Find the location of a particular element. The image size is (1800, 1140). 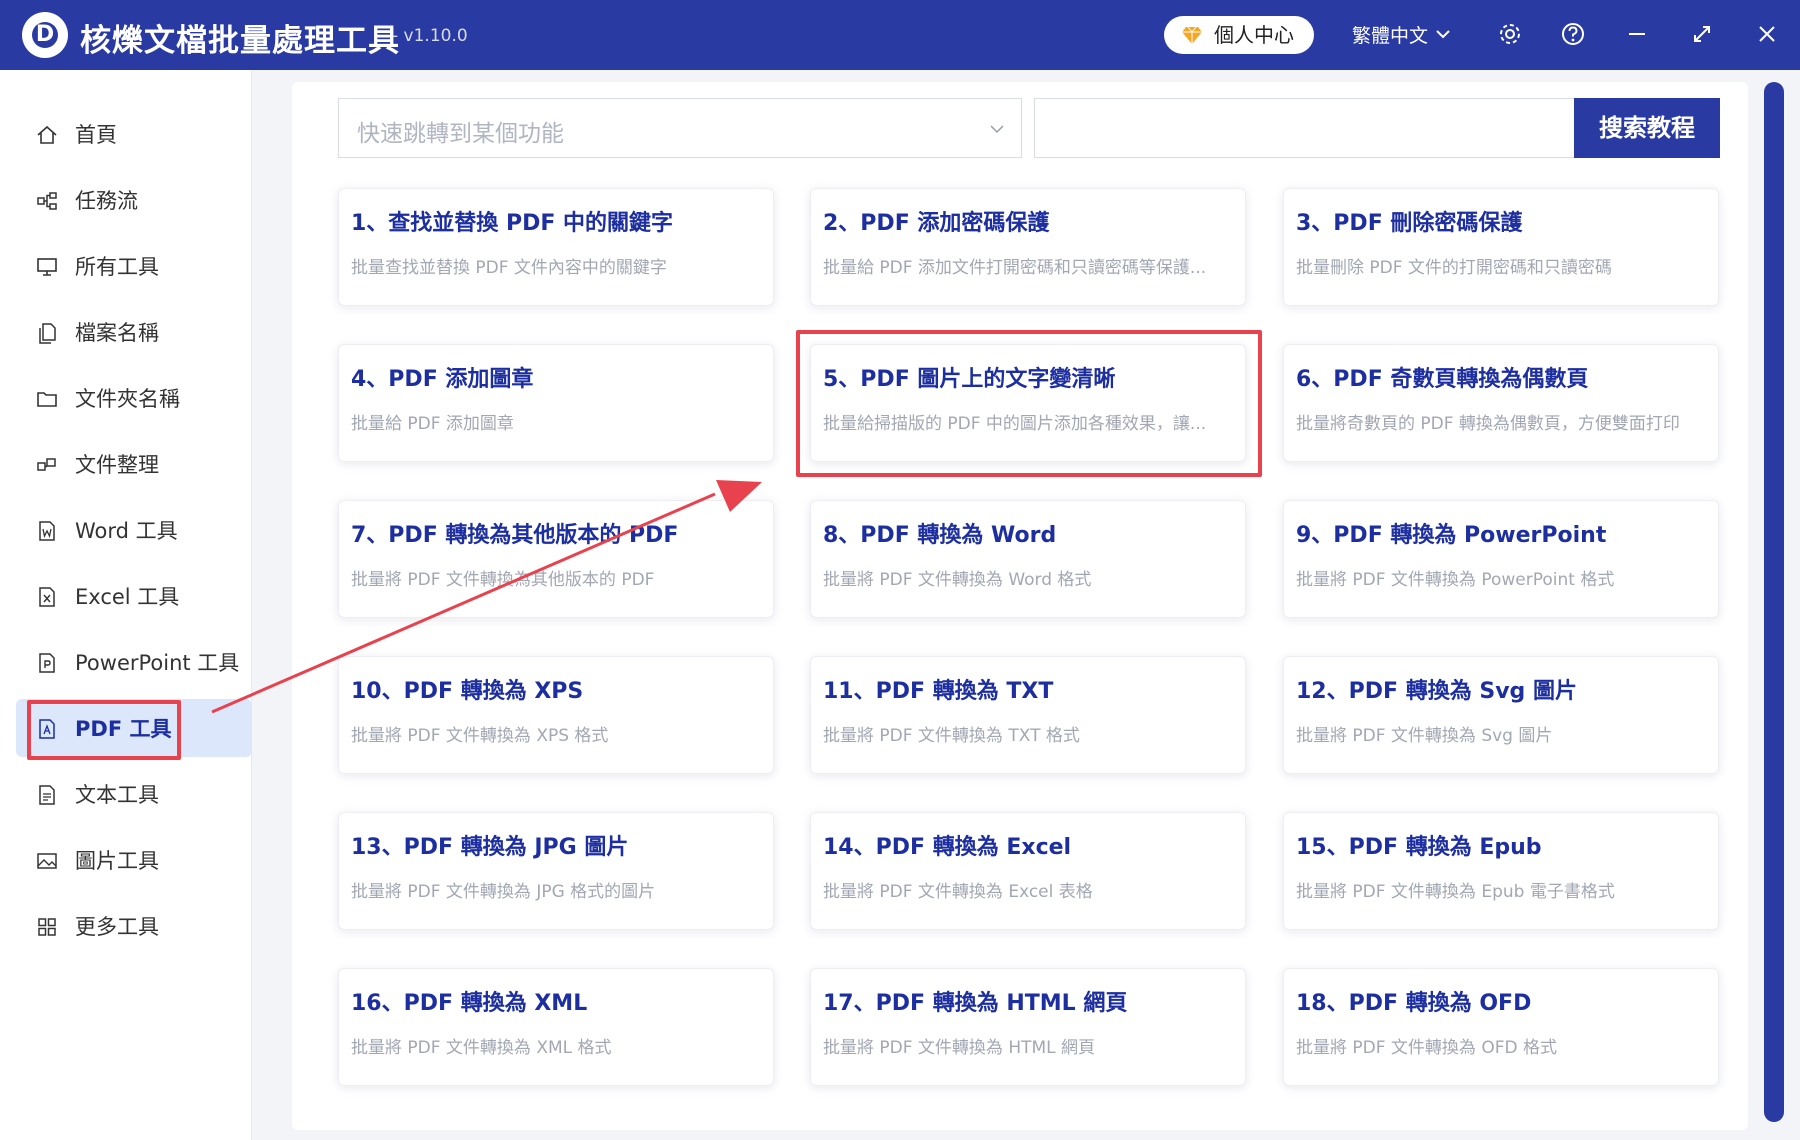

gear-icon is located at coordinates (1510, 34).